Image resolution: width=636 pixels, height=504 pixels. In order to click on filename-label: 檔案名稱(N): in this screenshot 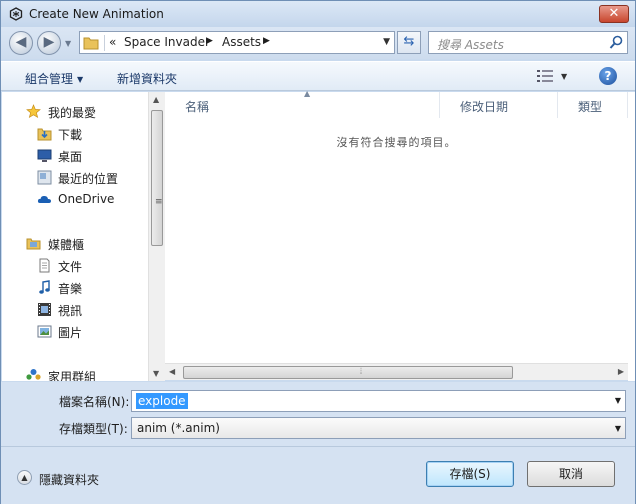, I will do `click(94, 402)`.